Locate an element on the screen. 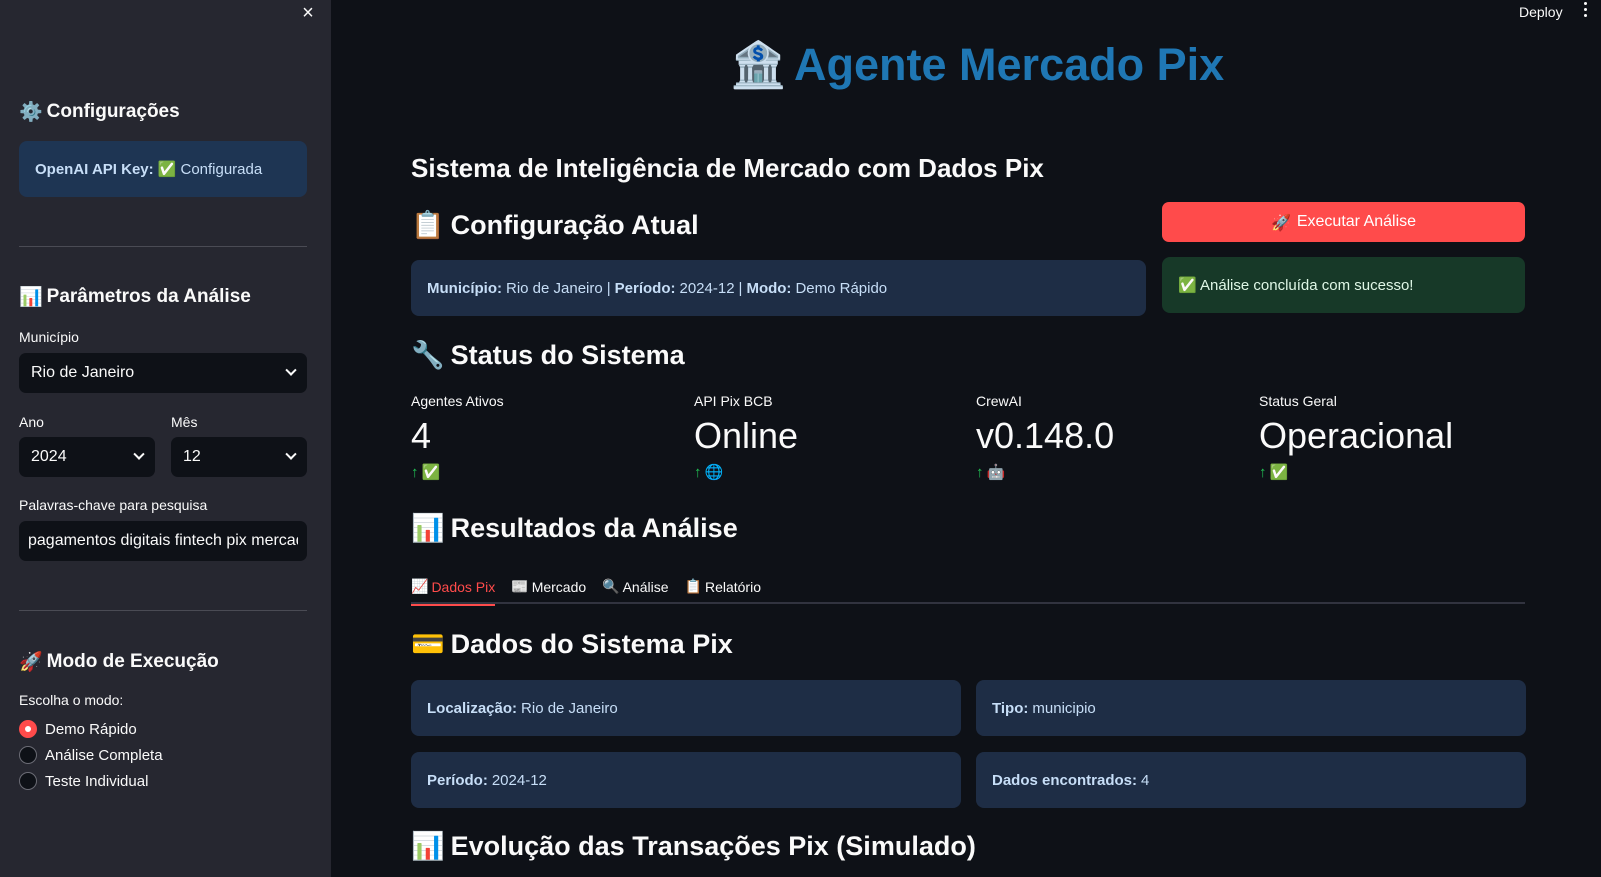 The height and width of the screenshot is (877, 1601). radio-label: Teste Individual is located at coordinates (97, 781).